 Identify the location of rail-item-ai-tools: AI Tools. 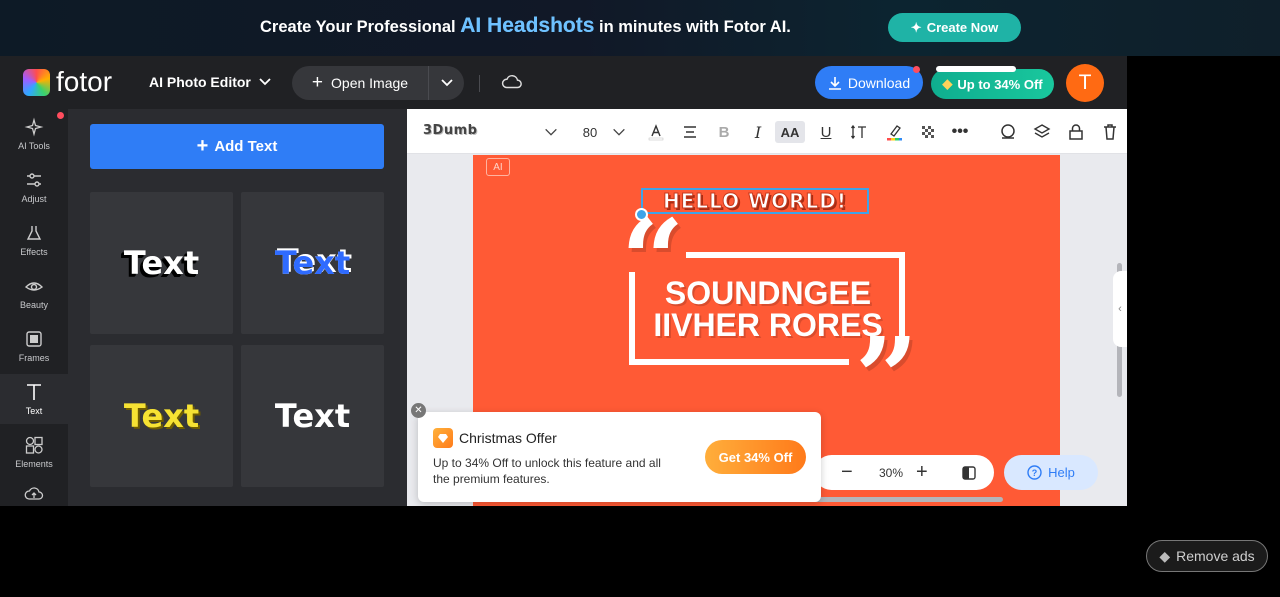
(34, 134).